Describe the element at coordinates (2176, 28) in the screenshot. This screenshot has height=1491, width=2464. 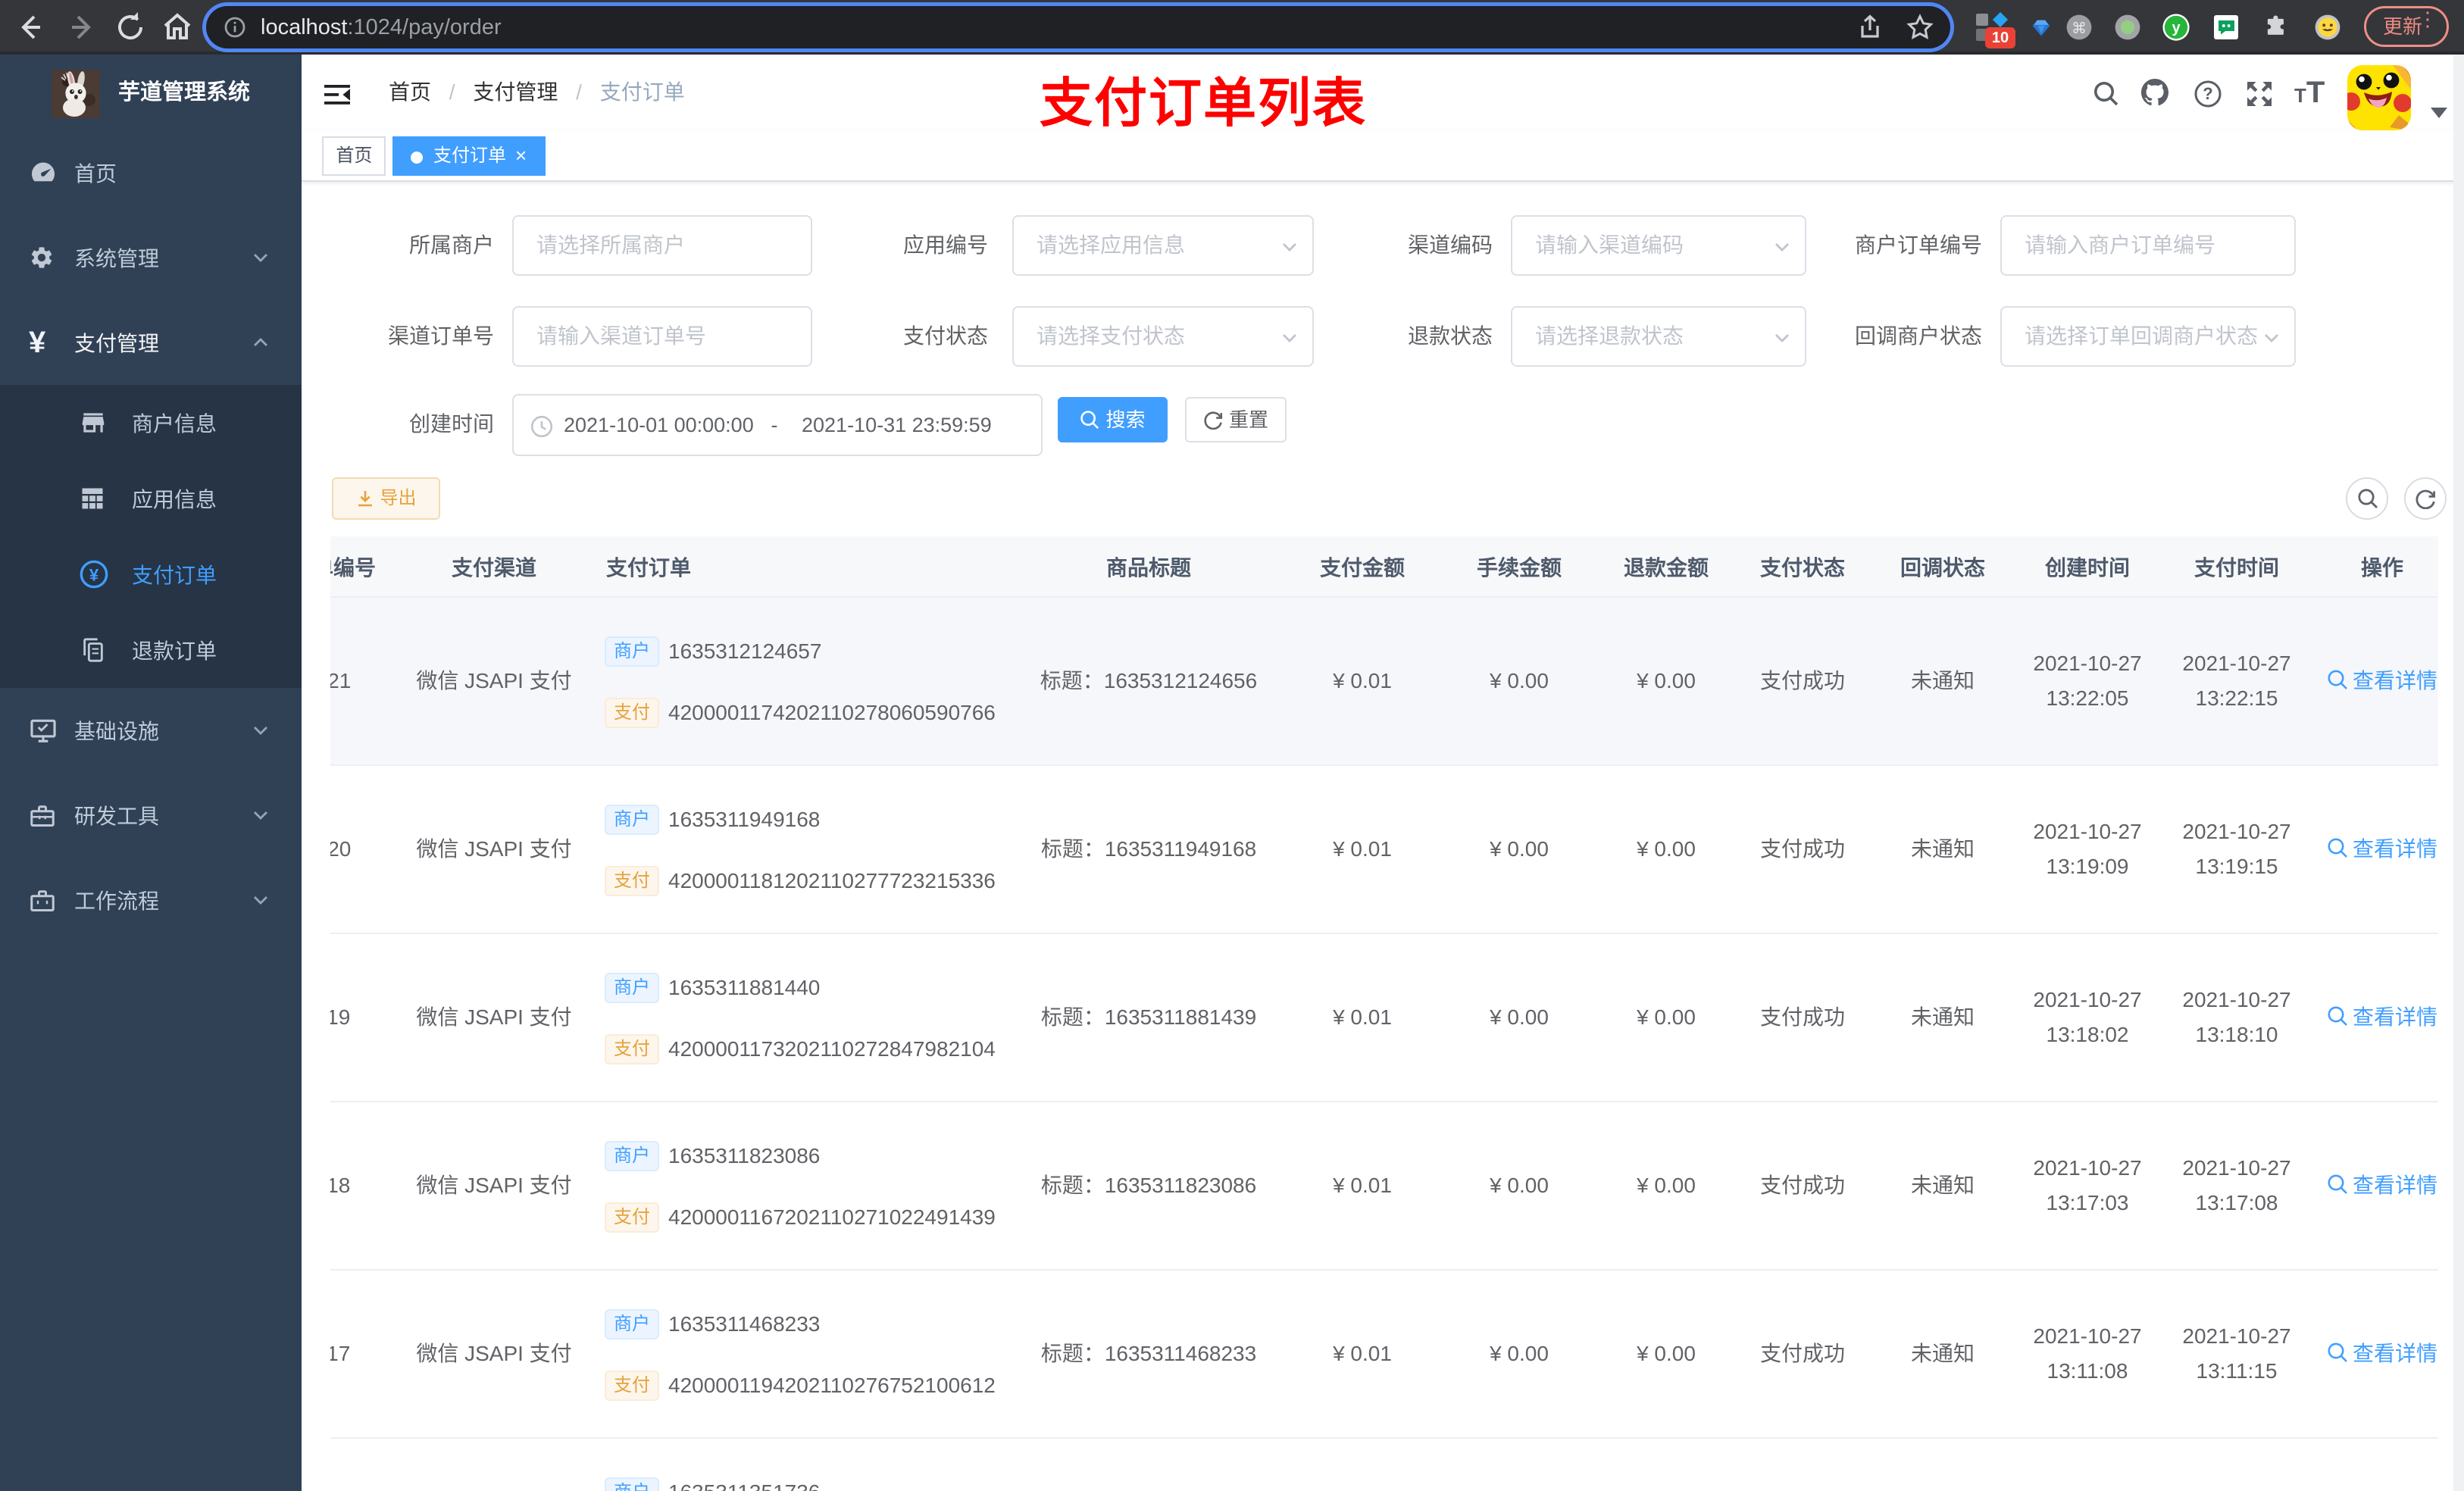
I see `svg-text: y` at that location.